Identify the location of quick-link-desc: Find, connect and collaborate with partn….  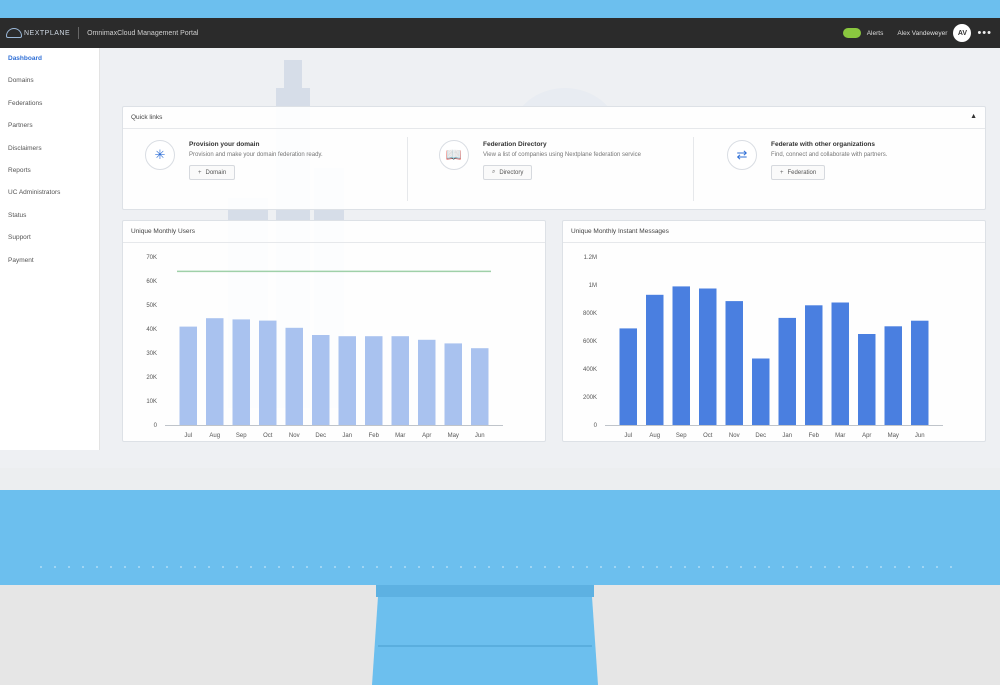
(829, 155).